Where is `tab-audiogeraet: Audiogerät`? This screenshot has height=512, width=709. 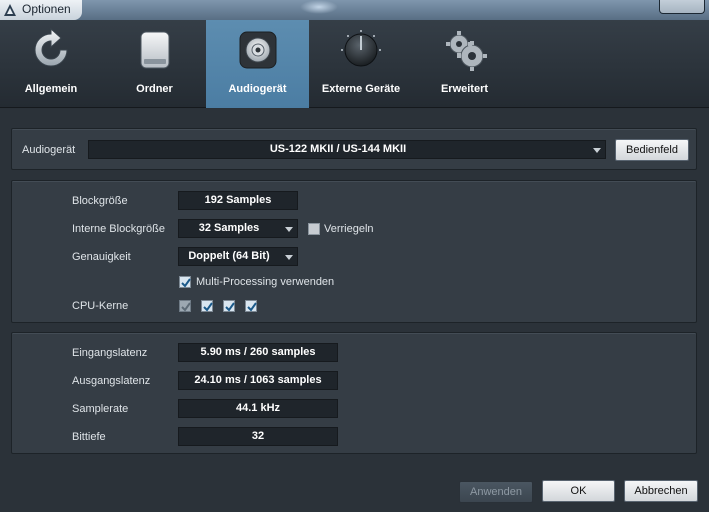 tab-audiogeraet: Audiogerät is located at coordinates (257, 64).